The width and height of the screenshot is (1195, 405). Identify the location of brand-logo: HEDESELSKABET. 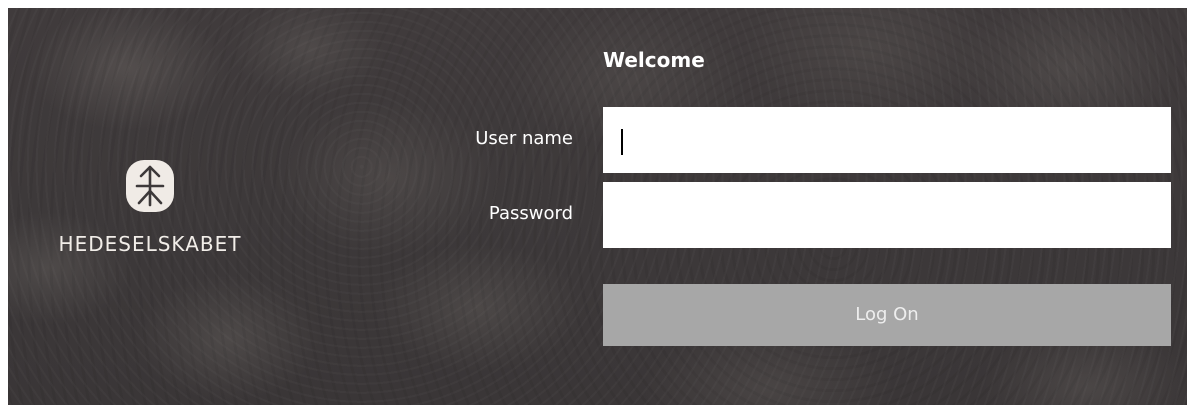
(150, 213).